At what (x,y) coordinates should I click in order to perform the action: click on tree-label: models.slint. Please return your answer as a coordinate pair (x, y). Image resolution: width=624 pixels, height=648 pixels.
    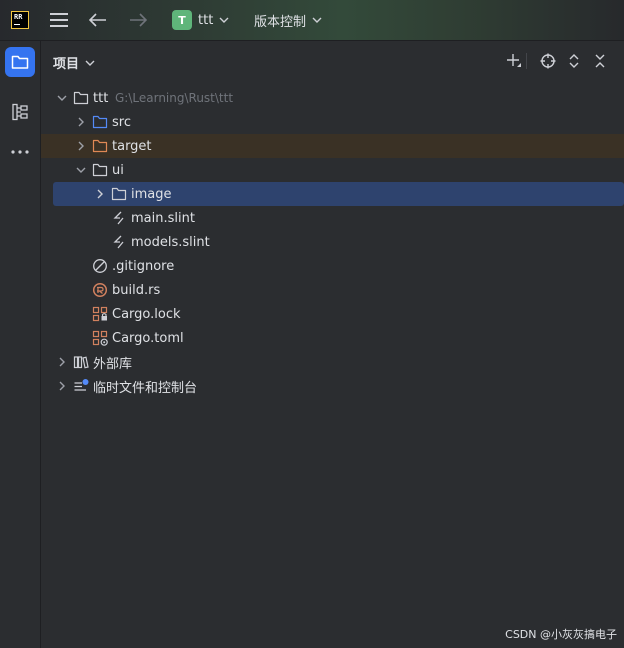
    Looking at the image, I should click on (170, 242).